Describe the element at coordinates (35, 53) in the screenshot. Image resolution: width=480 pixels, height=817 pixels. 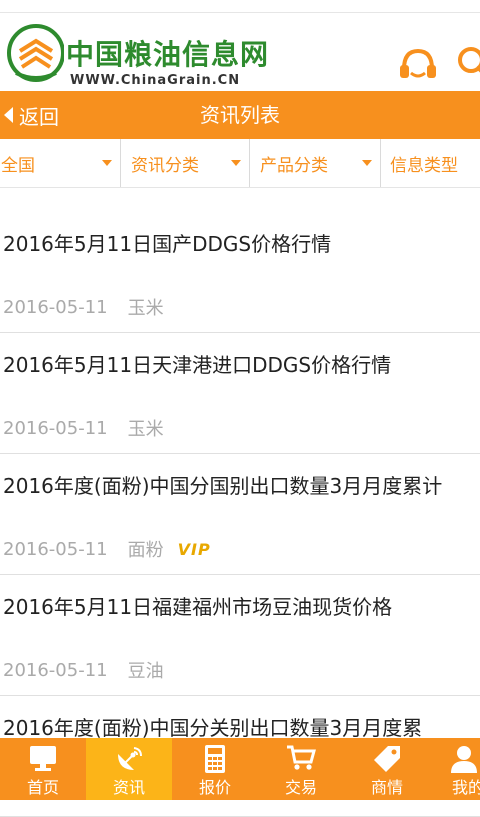
I see `logo-emblem-icon` at that location.